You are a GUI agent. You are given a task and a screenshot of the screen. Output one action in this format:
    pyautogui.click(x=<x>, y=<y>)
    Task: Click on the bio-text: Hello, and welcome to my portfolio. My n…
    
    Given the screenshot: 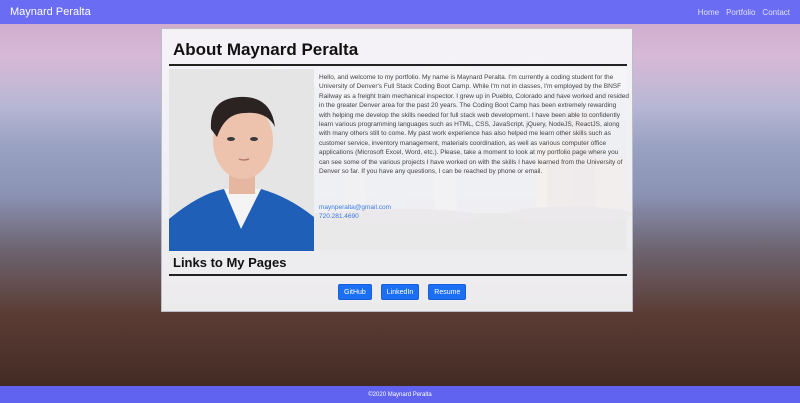 What is the action you would take?
    pyautogui.click(x=474, y=125)
    